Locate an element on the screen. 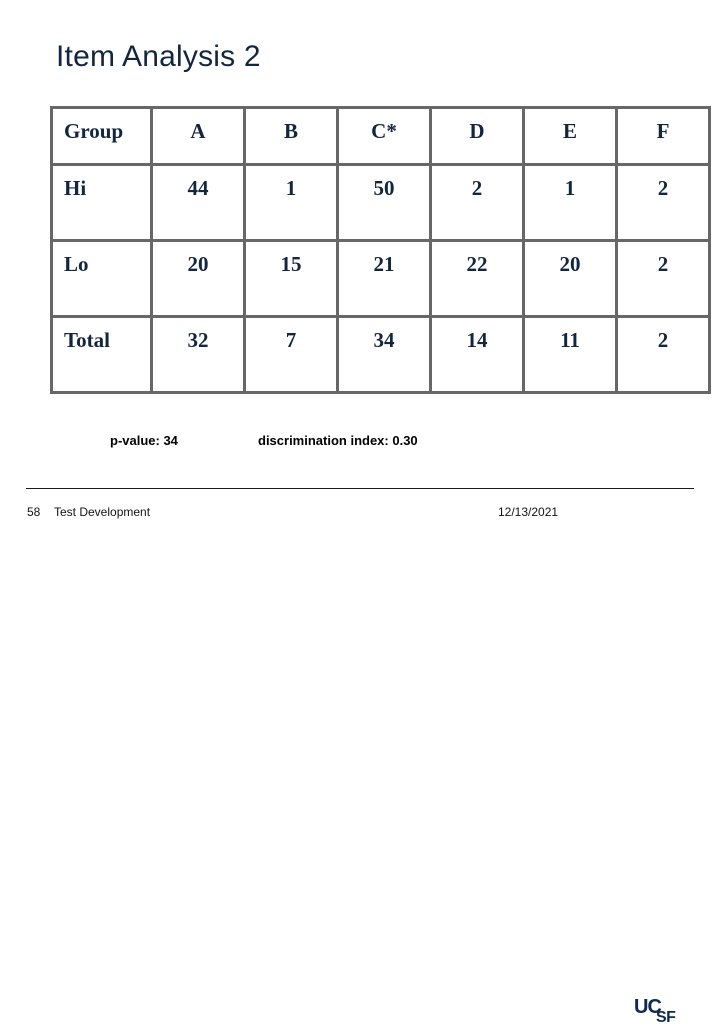  column-header-d: D is located at coordinates (477, 136).